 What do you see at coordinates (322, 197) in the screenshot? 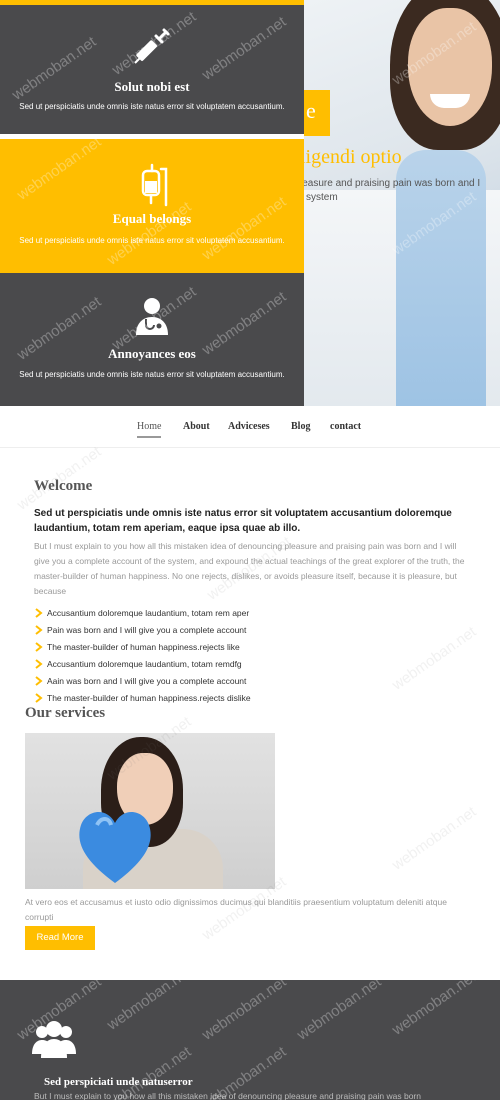
I see `slide-text: system` at bounding box center [322, 197].